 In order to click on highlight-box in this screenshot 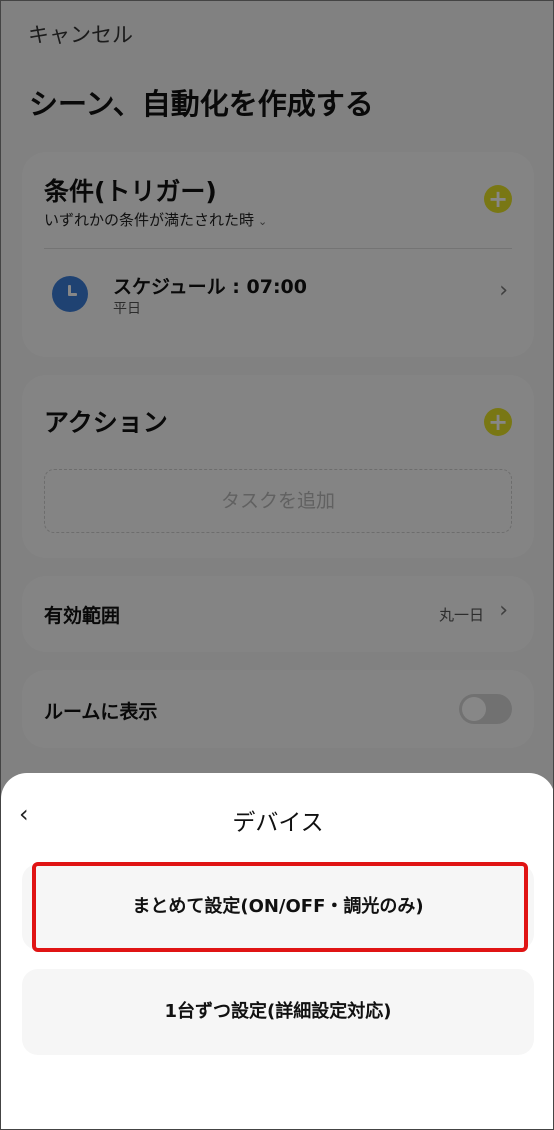, I will do `click(280, 907)`.